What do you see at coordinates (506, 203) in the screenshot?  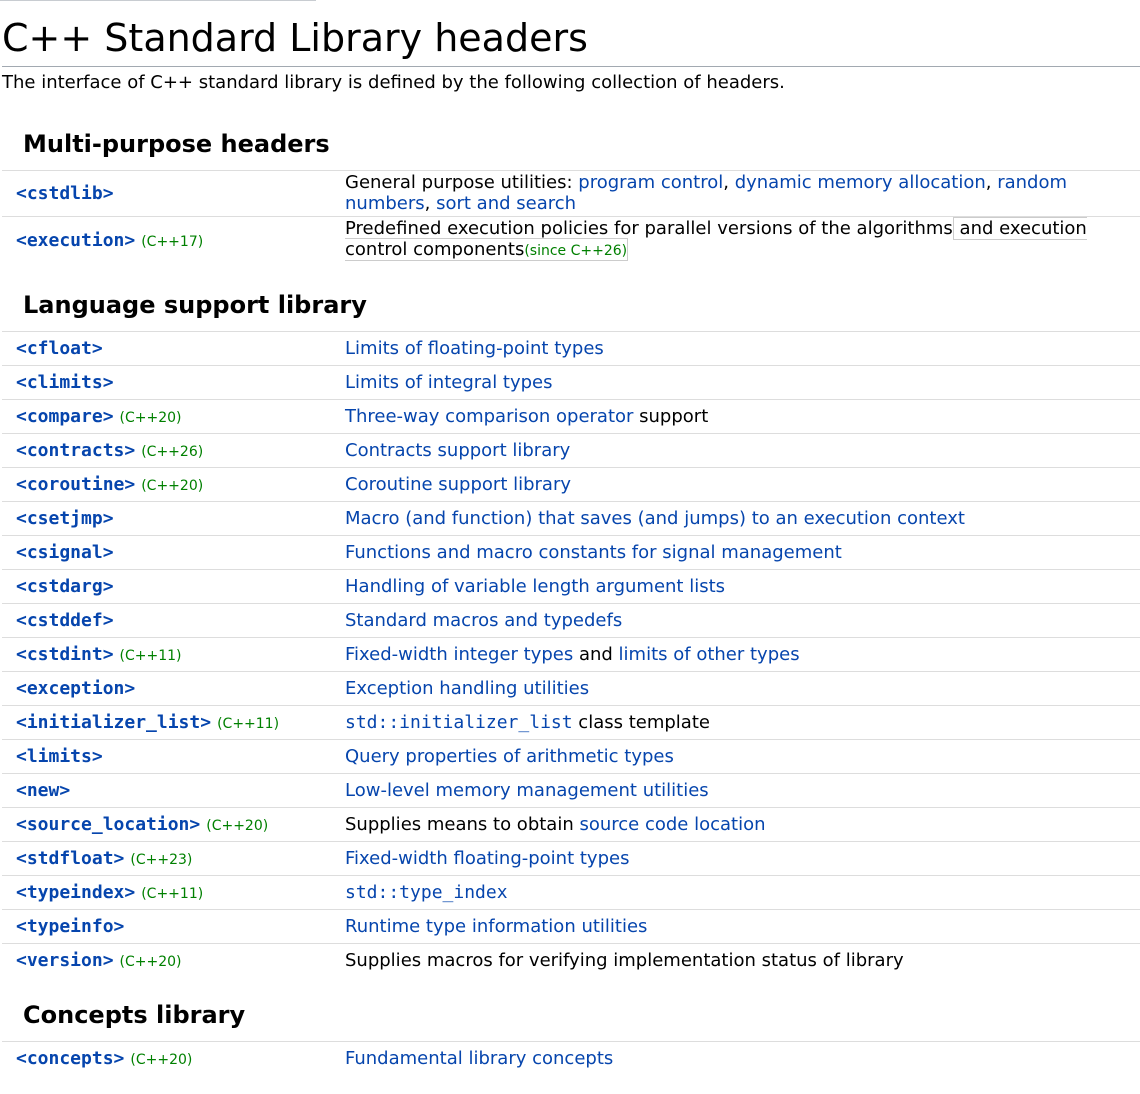 I see `link-sort-and-search: sort and search` at bounding box center [506, 203].